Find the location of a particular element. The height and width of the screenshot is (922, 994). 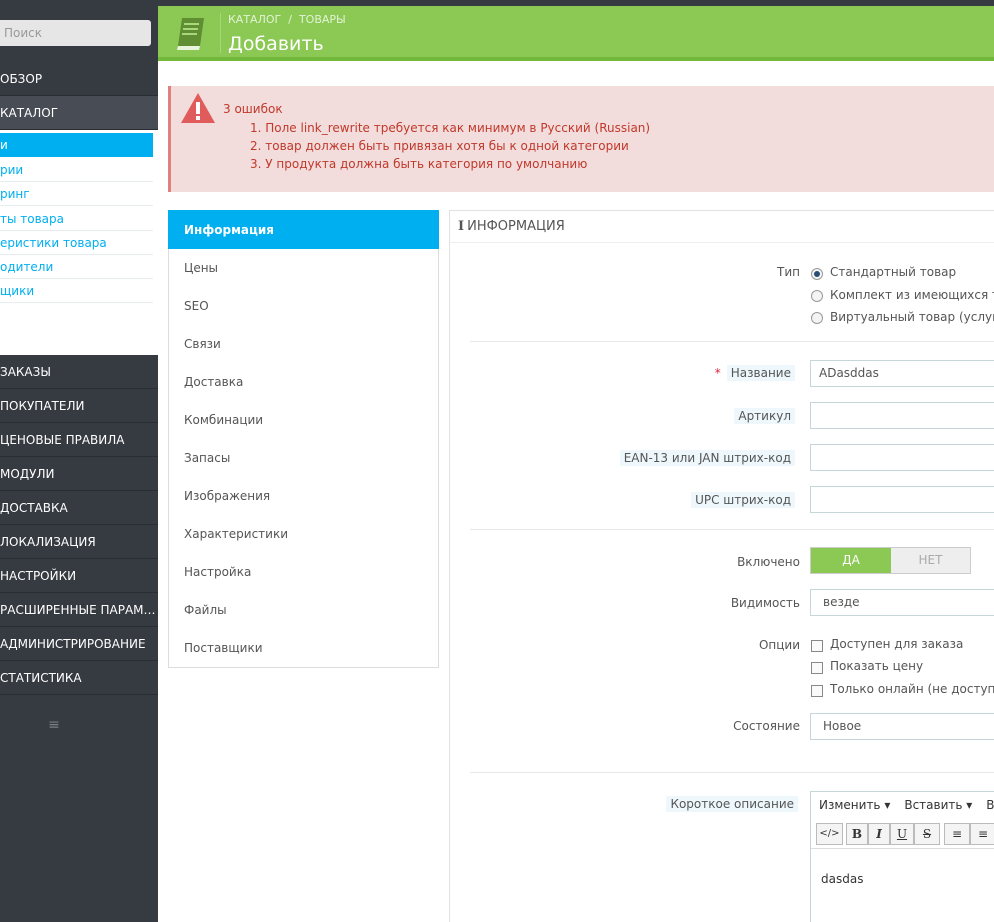

align-left-icon: ≡ is located at coordinates (957, 834).